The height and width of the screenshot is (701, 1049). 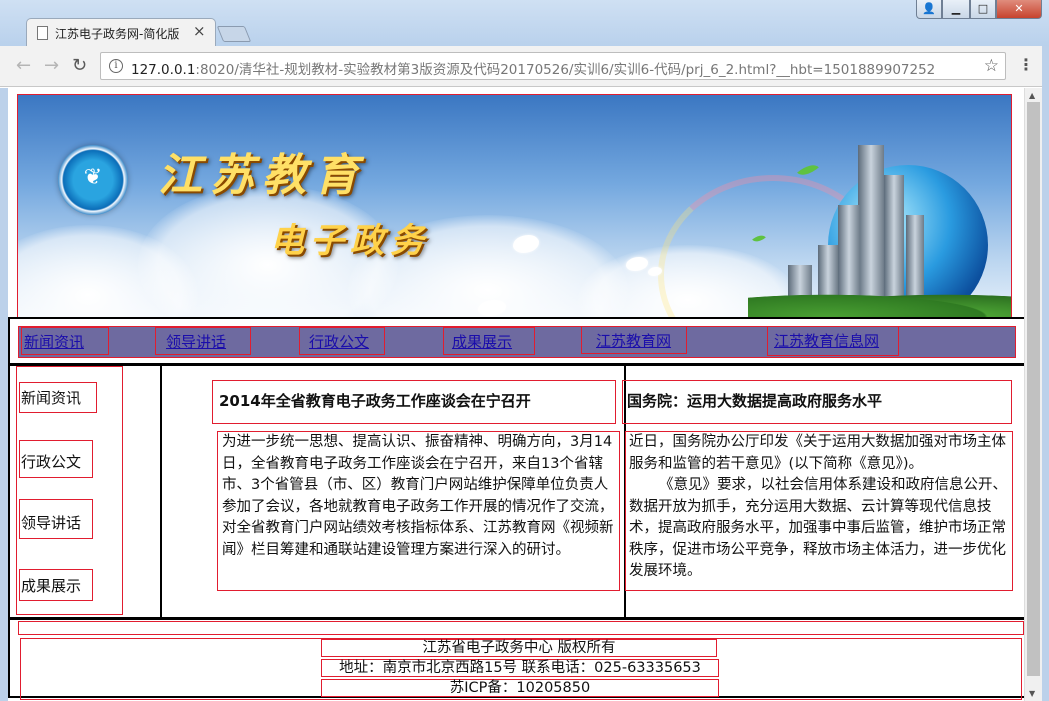 I want to click on footer-icp: 苏ICP备：10205850, so click(x=520, y=688).